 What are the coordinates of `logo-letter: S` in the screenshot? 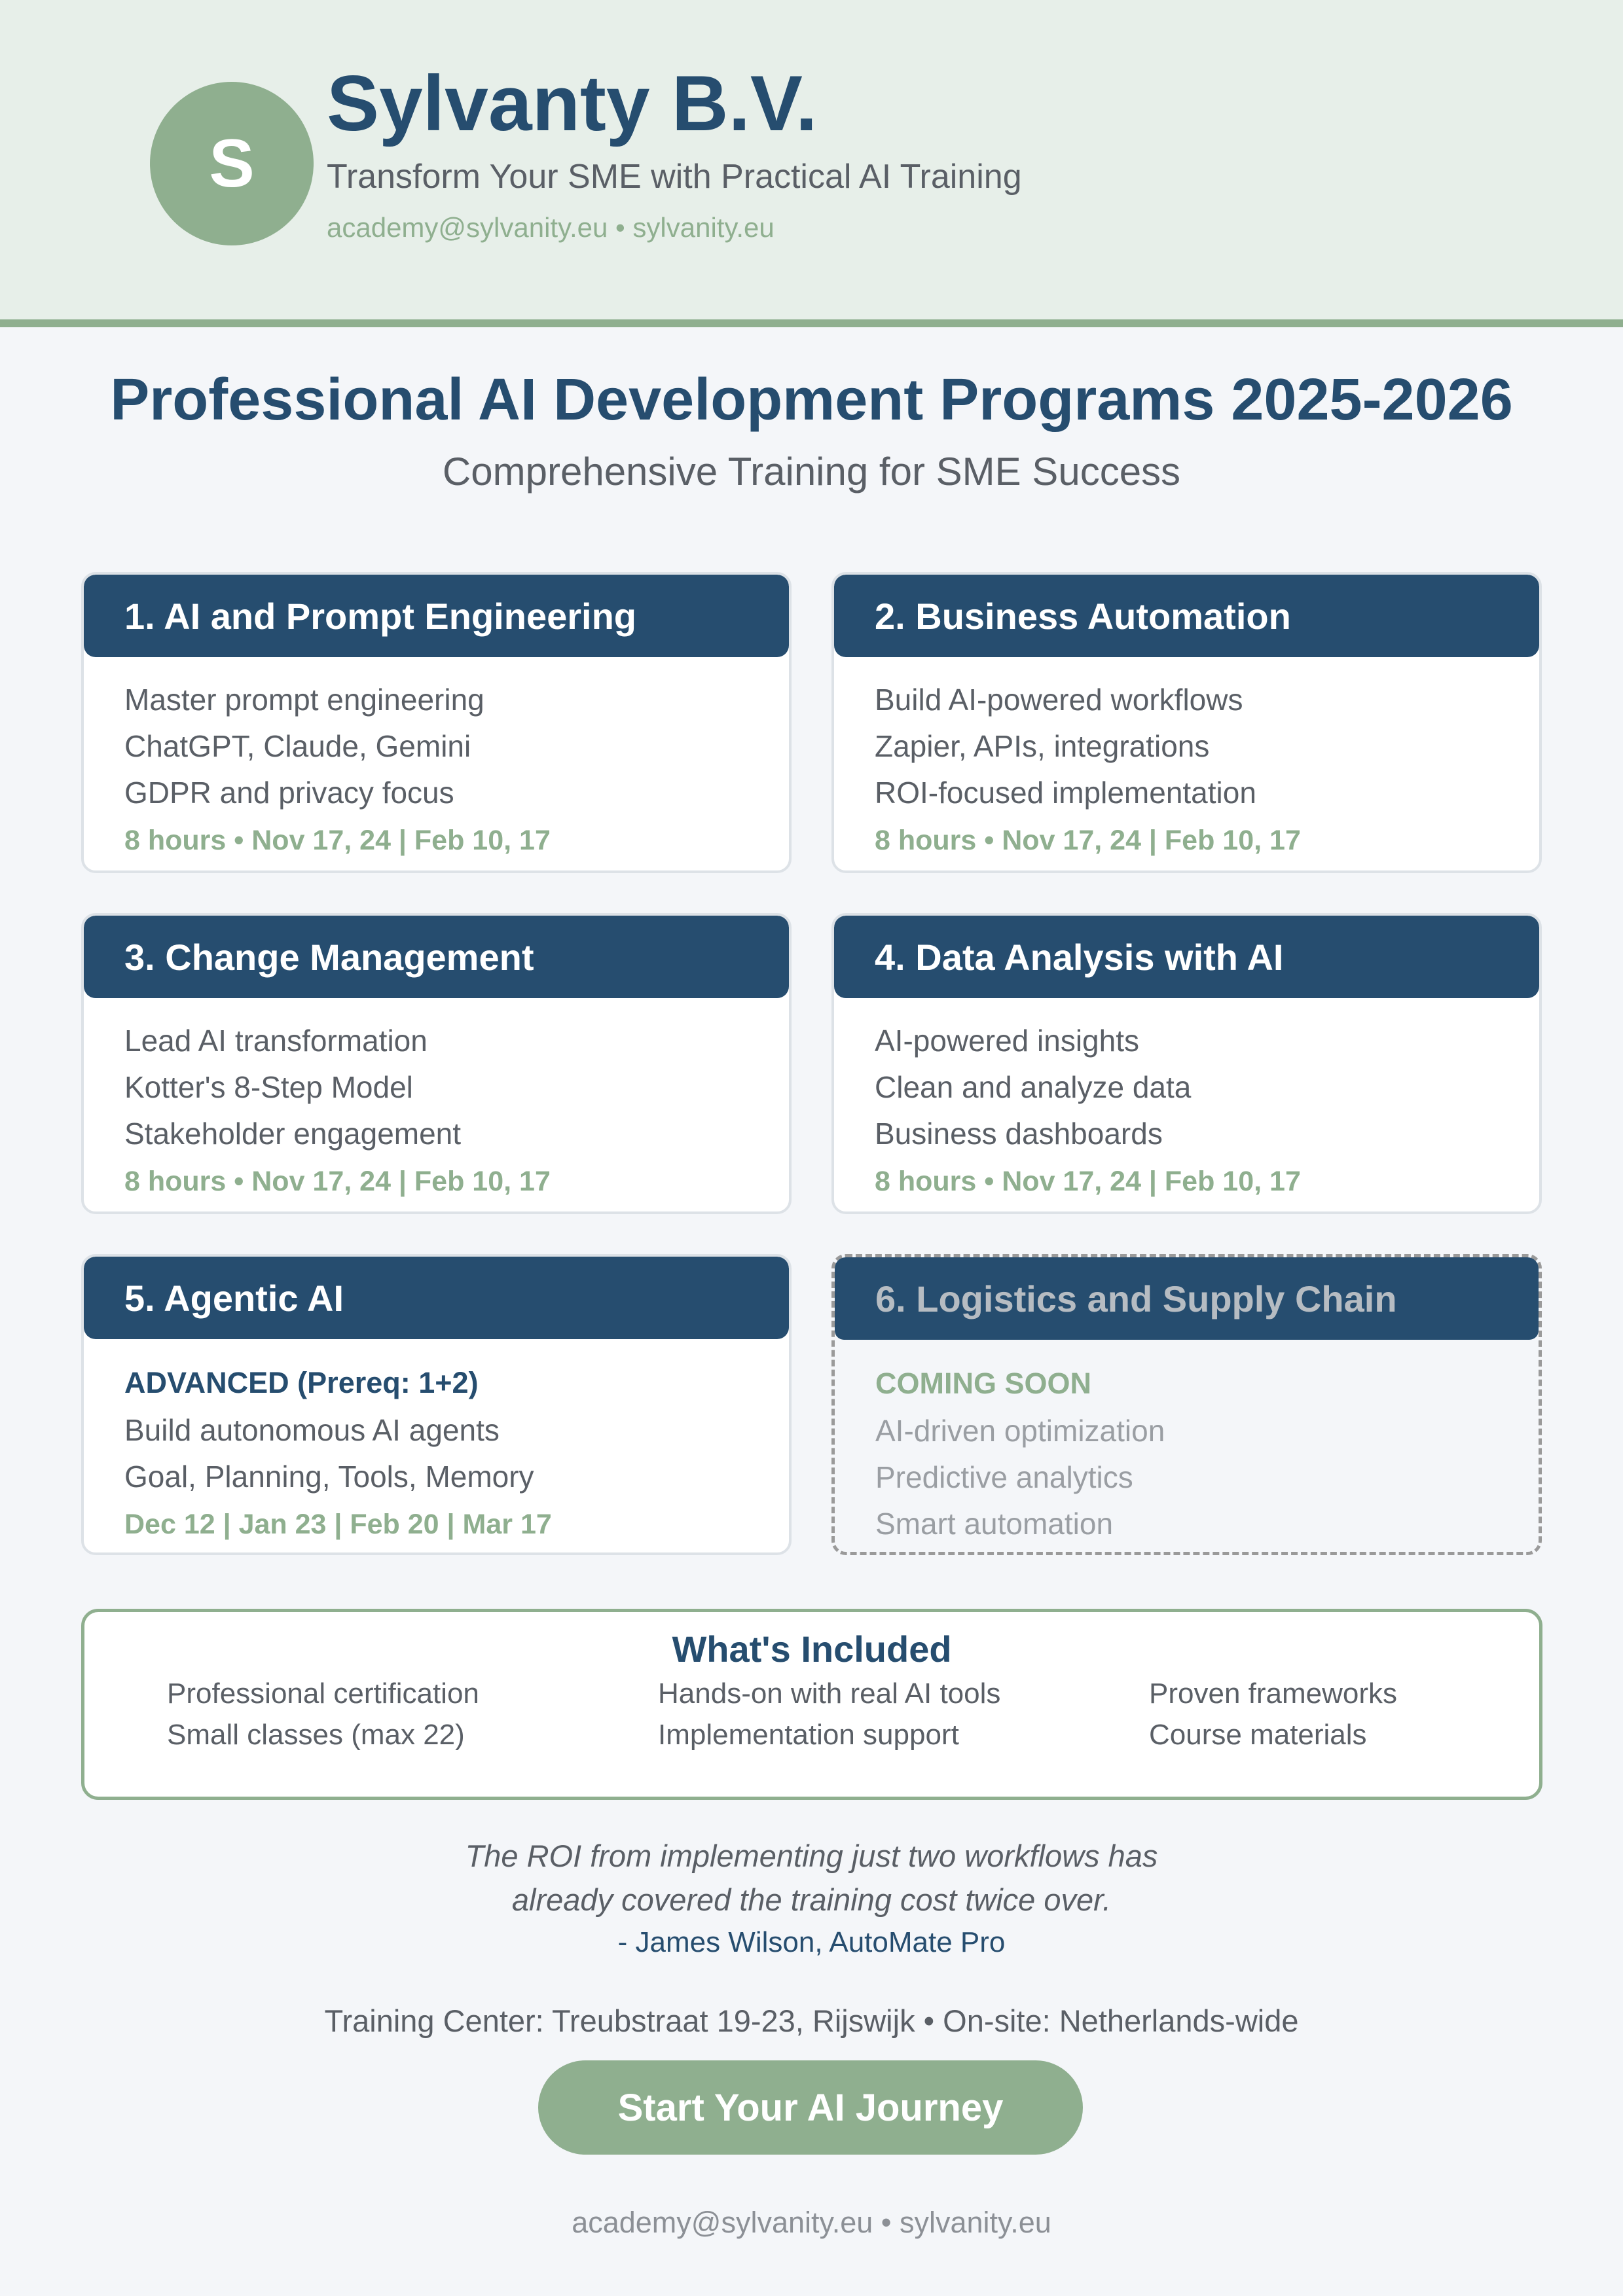 It's located at (232, 163).